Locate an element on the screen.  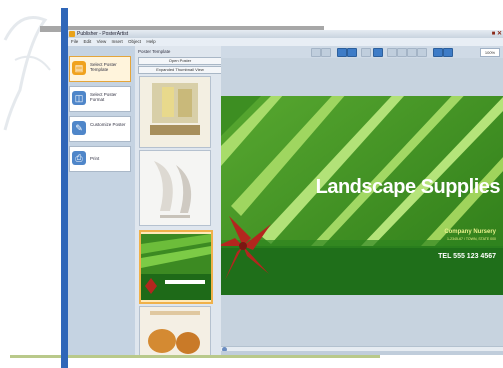
sidebar-item-customize: ✎ Customize Poster is located at coordinates (100, 129).